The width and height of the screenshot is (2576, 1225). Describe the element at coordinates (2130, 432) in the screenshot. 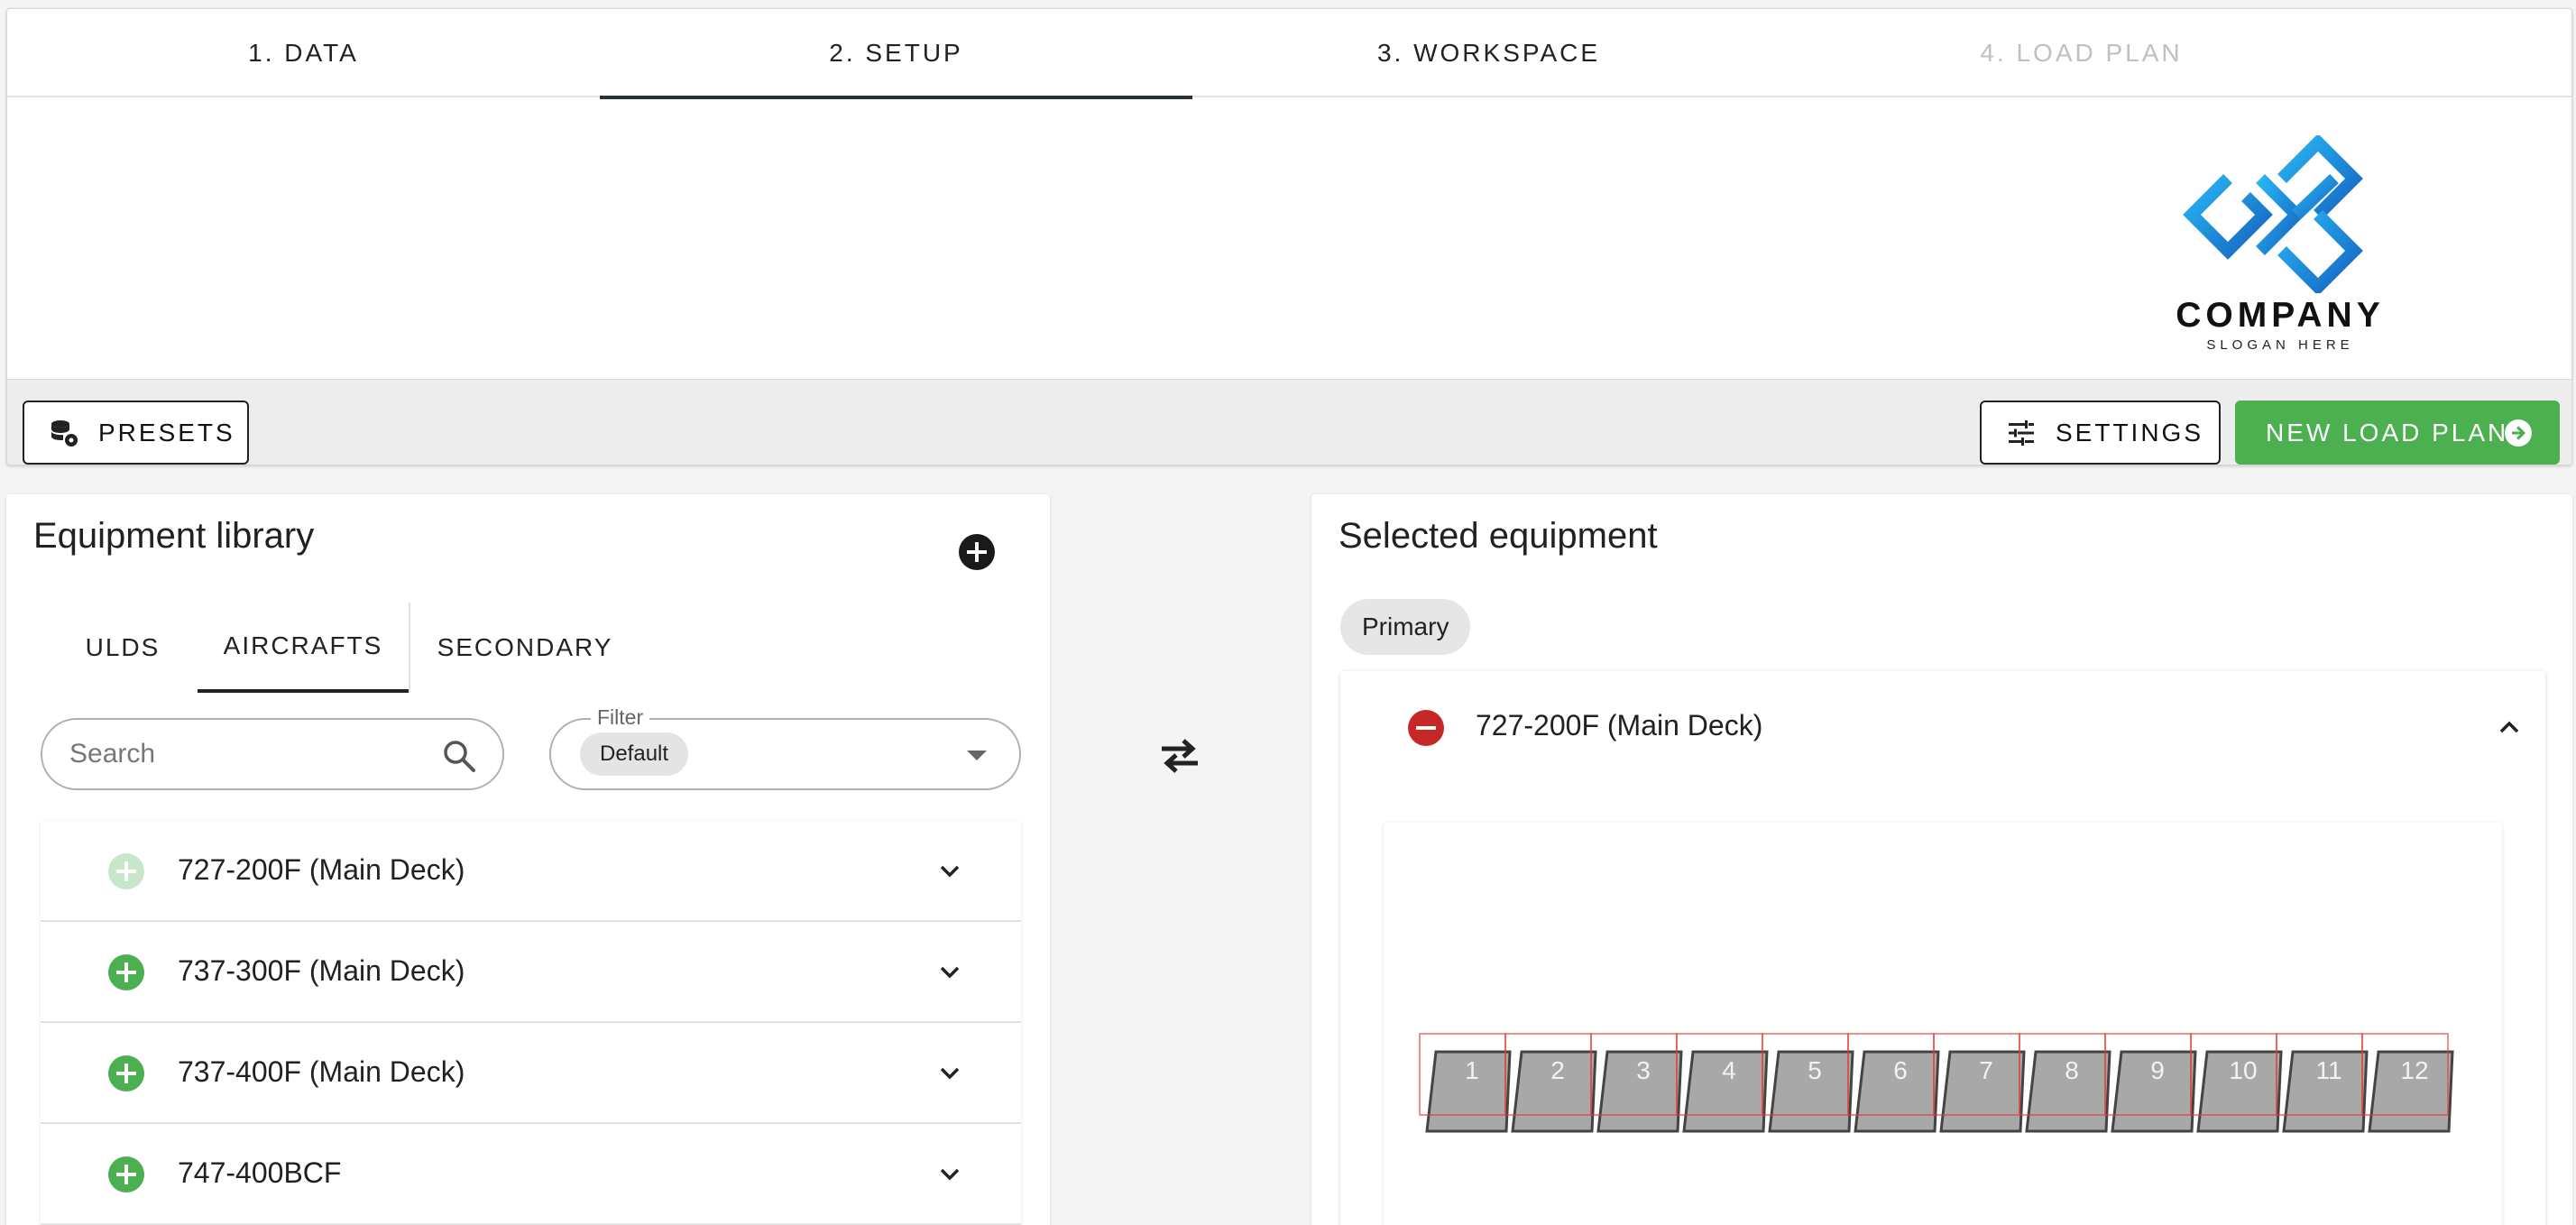

I see `settings-button-label: SETTINGS` at that location.